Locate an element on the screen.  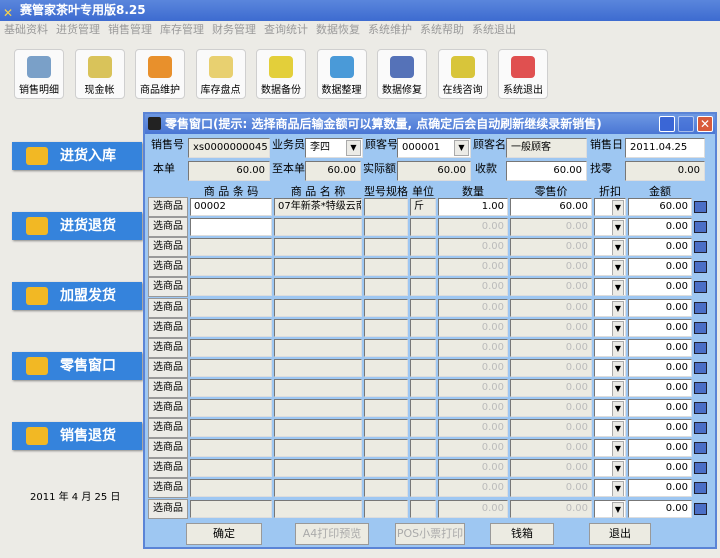
qty-cell: 1.00 is located at coordinates (473, 207).